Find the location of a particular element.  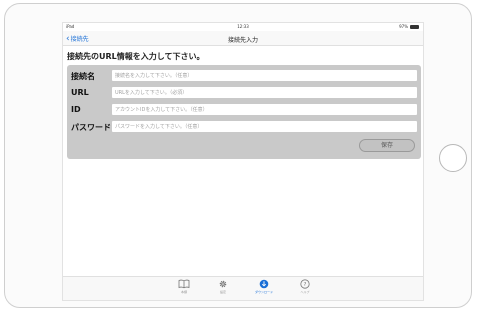

account-id-input is located at coordinates (264, 109).